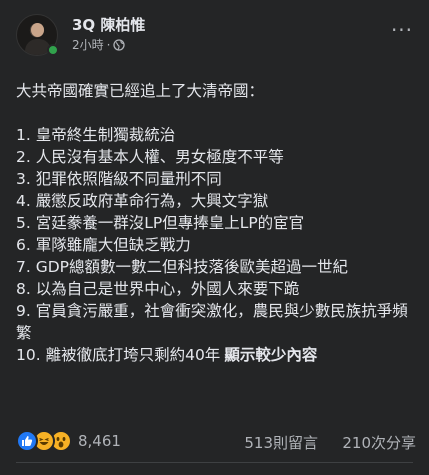  Describe the element at coordinates (108, 24) in the screenshot. I see `author-name: 3Q 陳柏惟` at that location.